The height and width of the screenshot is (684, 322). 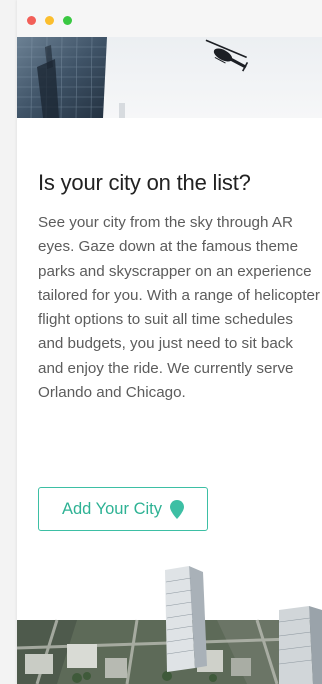 I want to click on window-titlebar, so click(x=169, y=18).